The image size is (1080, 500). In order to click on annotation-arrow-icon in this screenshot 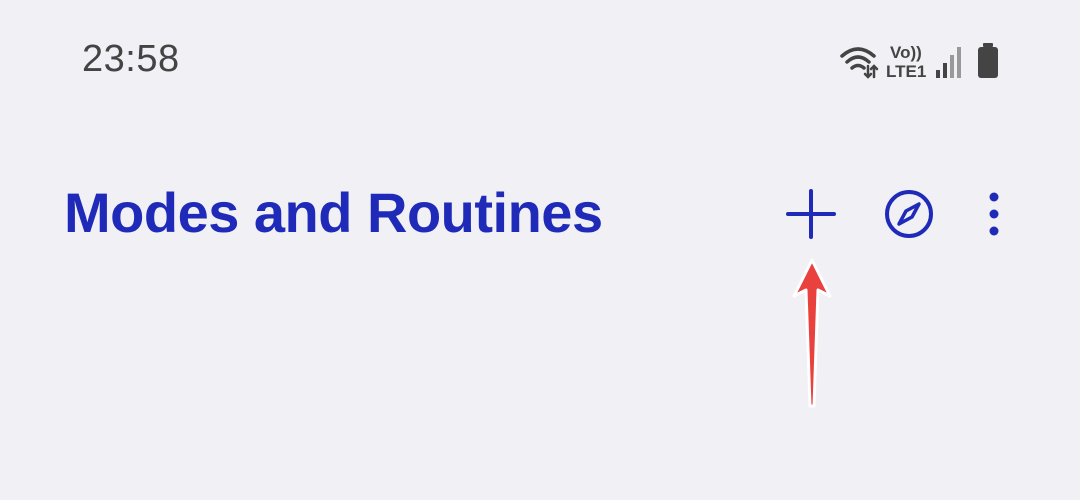, I will do `click(812, 333)`.